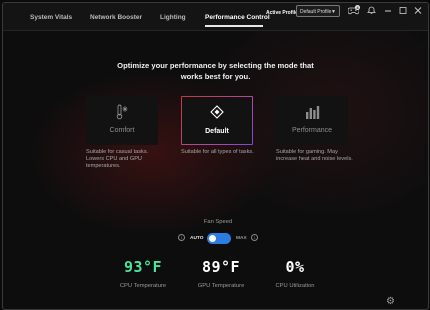 This screenshot has height=310, width=430. I want to click on diamond-icon, so click(217, 112).